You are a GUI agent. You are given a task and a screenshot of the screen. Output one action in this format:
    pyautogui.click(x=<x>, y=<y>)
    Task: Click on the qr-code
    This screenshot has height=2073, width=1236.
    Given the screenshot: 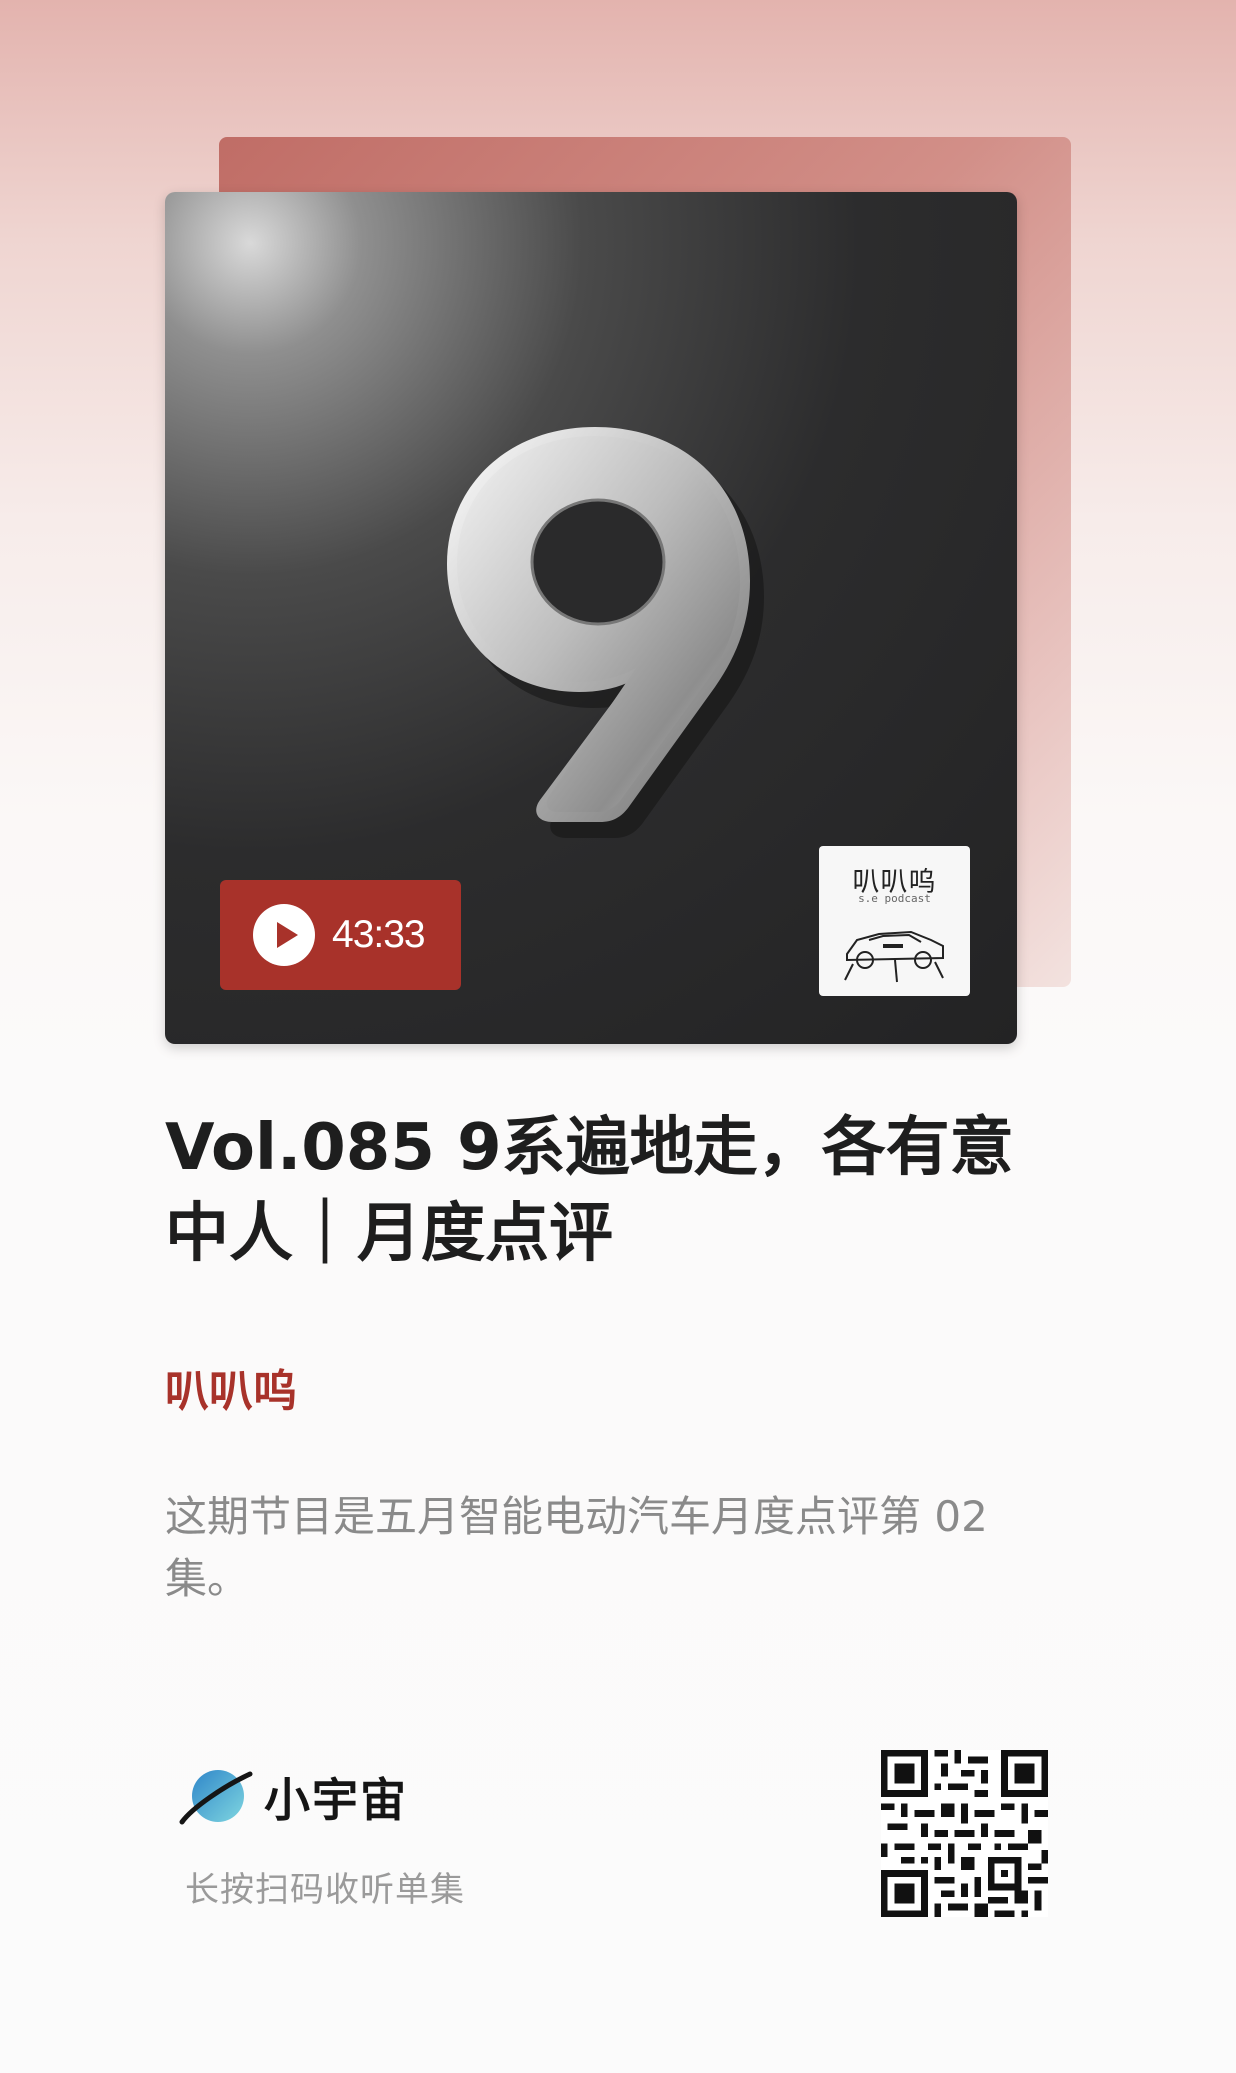 What is the action you would take?
    pyautogui.click(x=964, y=1833)
    